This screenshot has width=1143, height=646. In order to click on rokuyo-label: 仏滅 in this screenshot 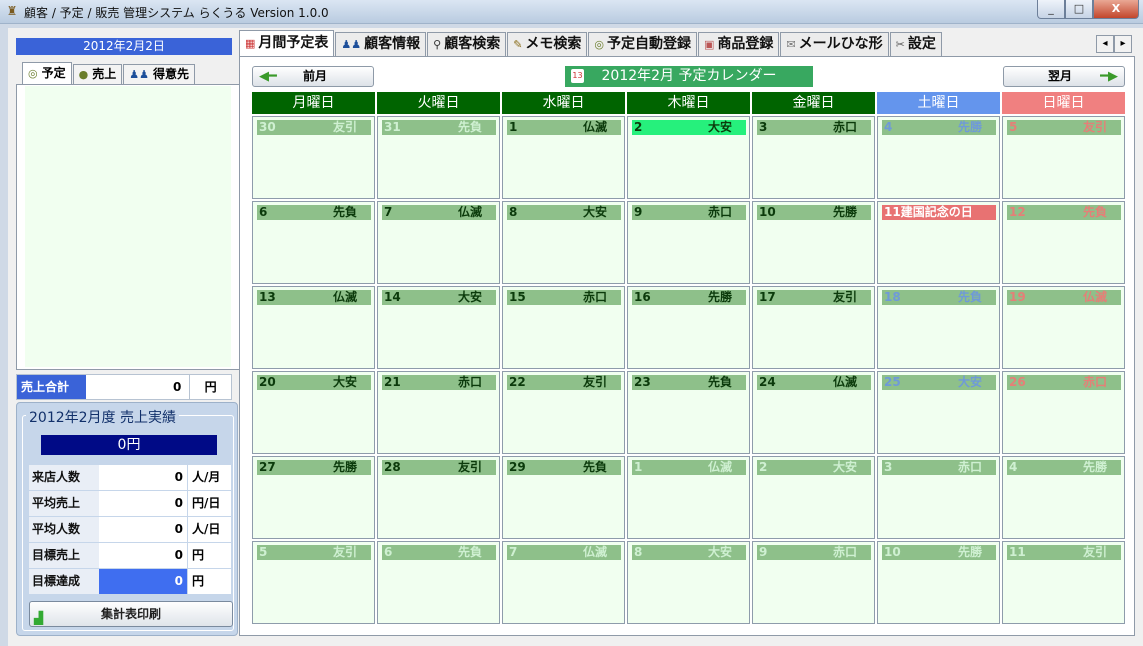, I will do `click(594, 127)`.